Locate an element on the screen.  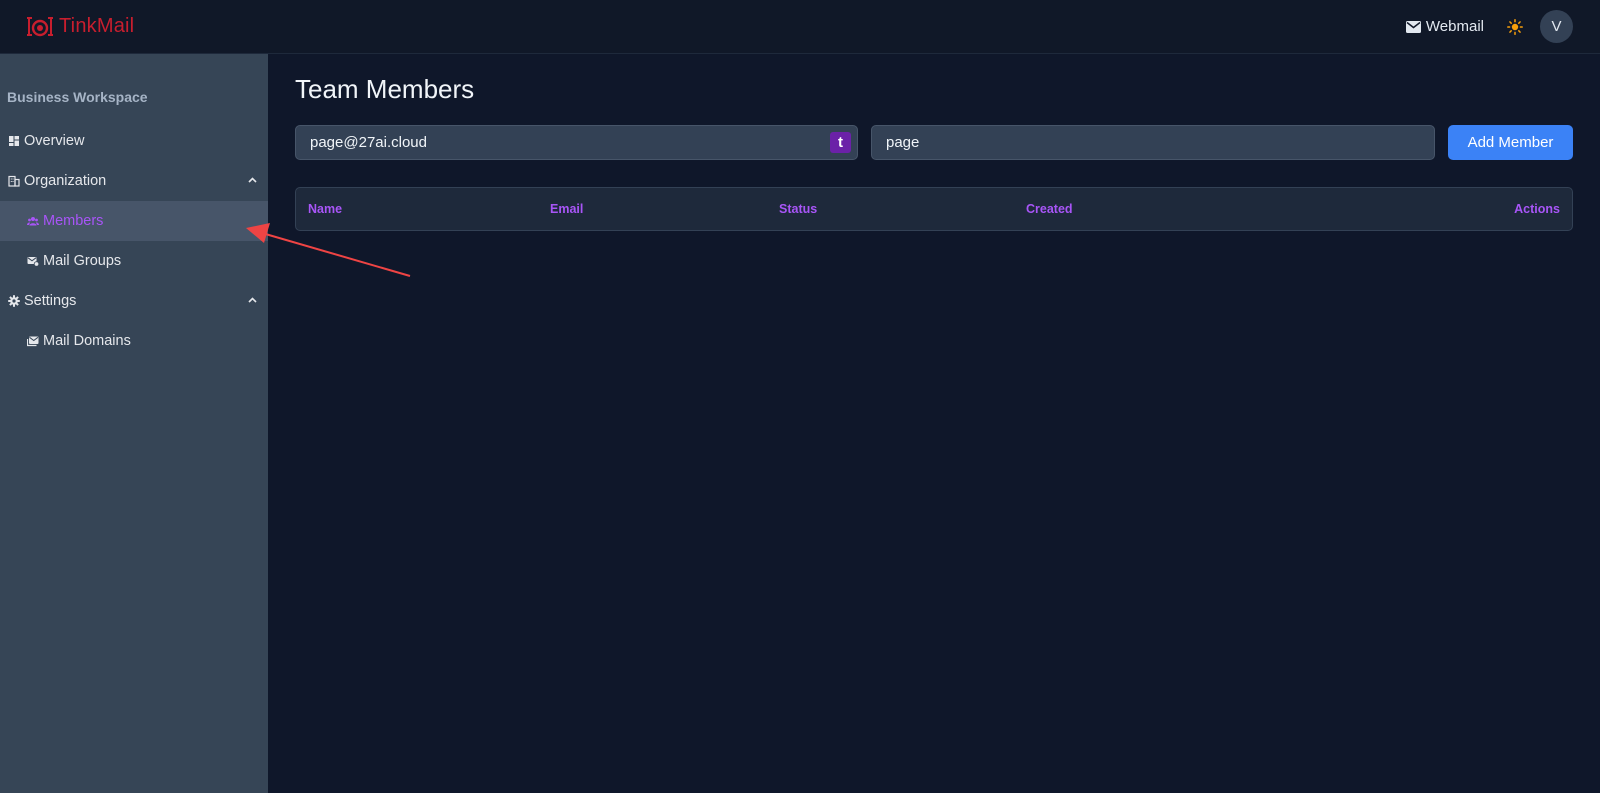
avatar: V is located at coordinates (1556, 26).